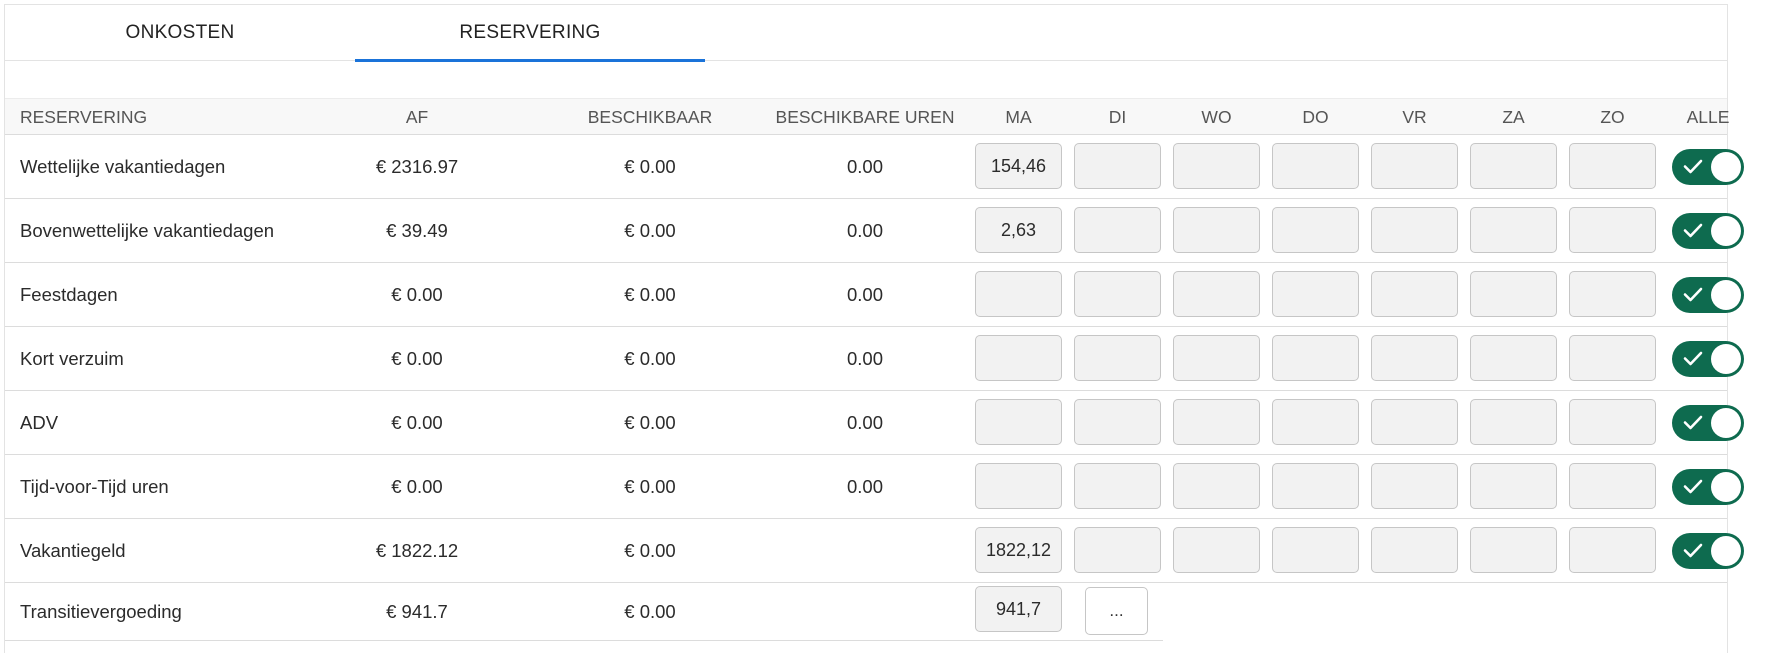 The image size is (1770, 653). Describe the element at coordinates (1216, 117) in the screenshot. I see `header-wo: WO` at that location.